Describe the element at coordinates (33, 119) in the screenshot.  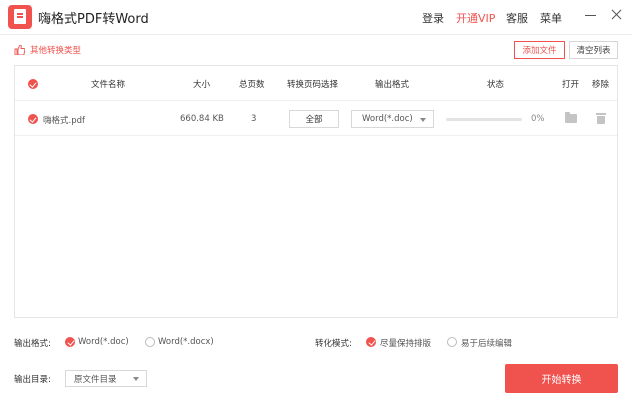
I see `row-checkbox` at that location.